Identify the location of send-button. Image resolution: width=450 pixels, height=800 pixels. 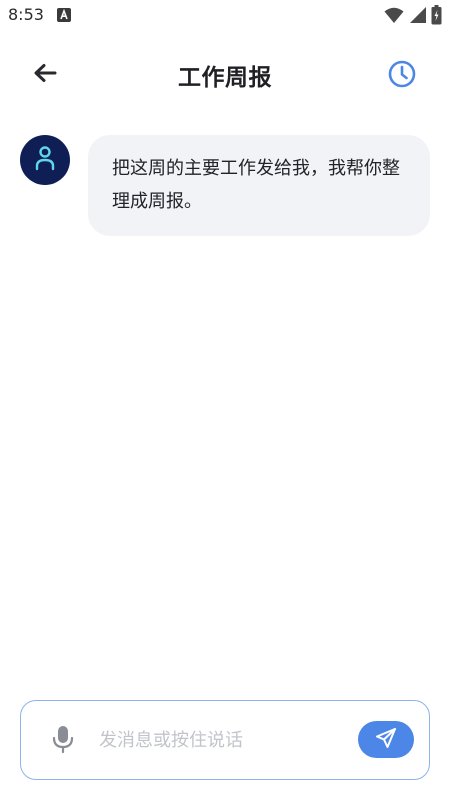
(386, 739).